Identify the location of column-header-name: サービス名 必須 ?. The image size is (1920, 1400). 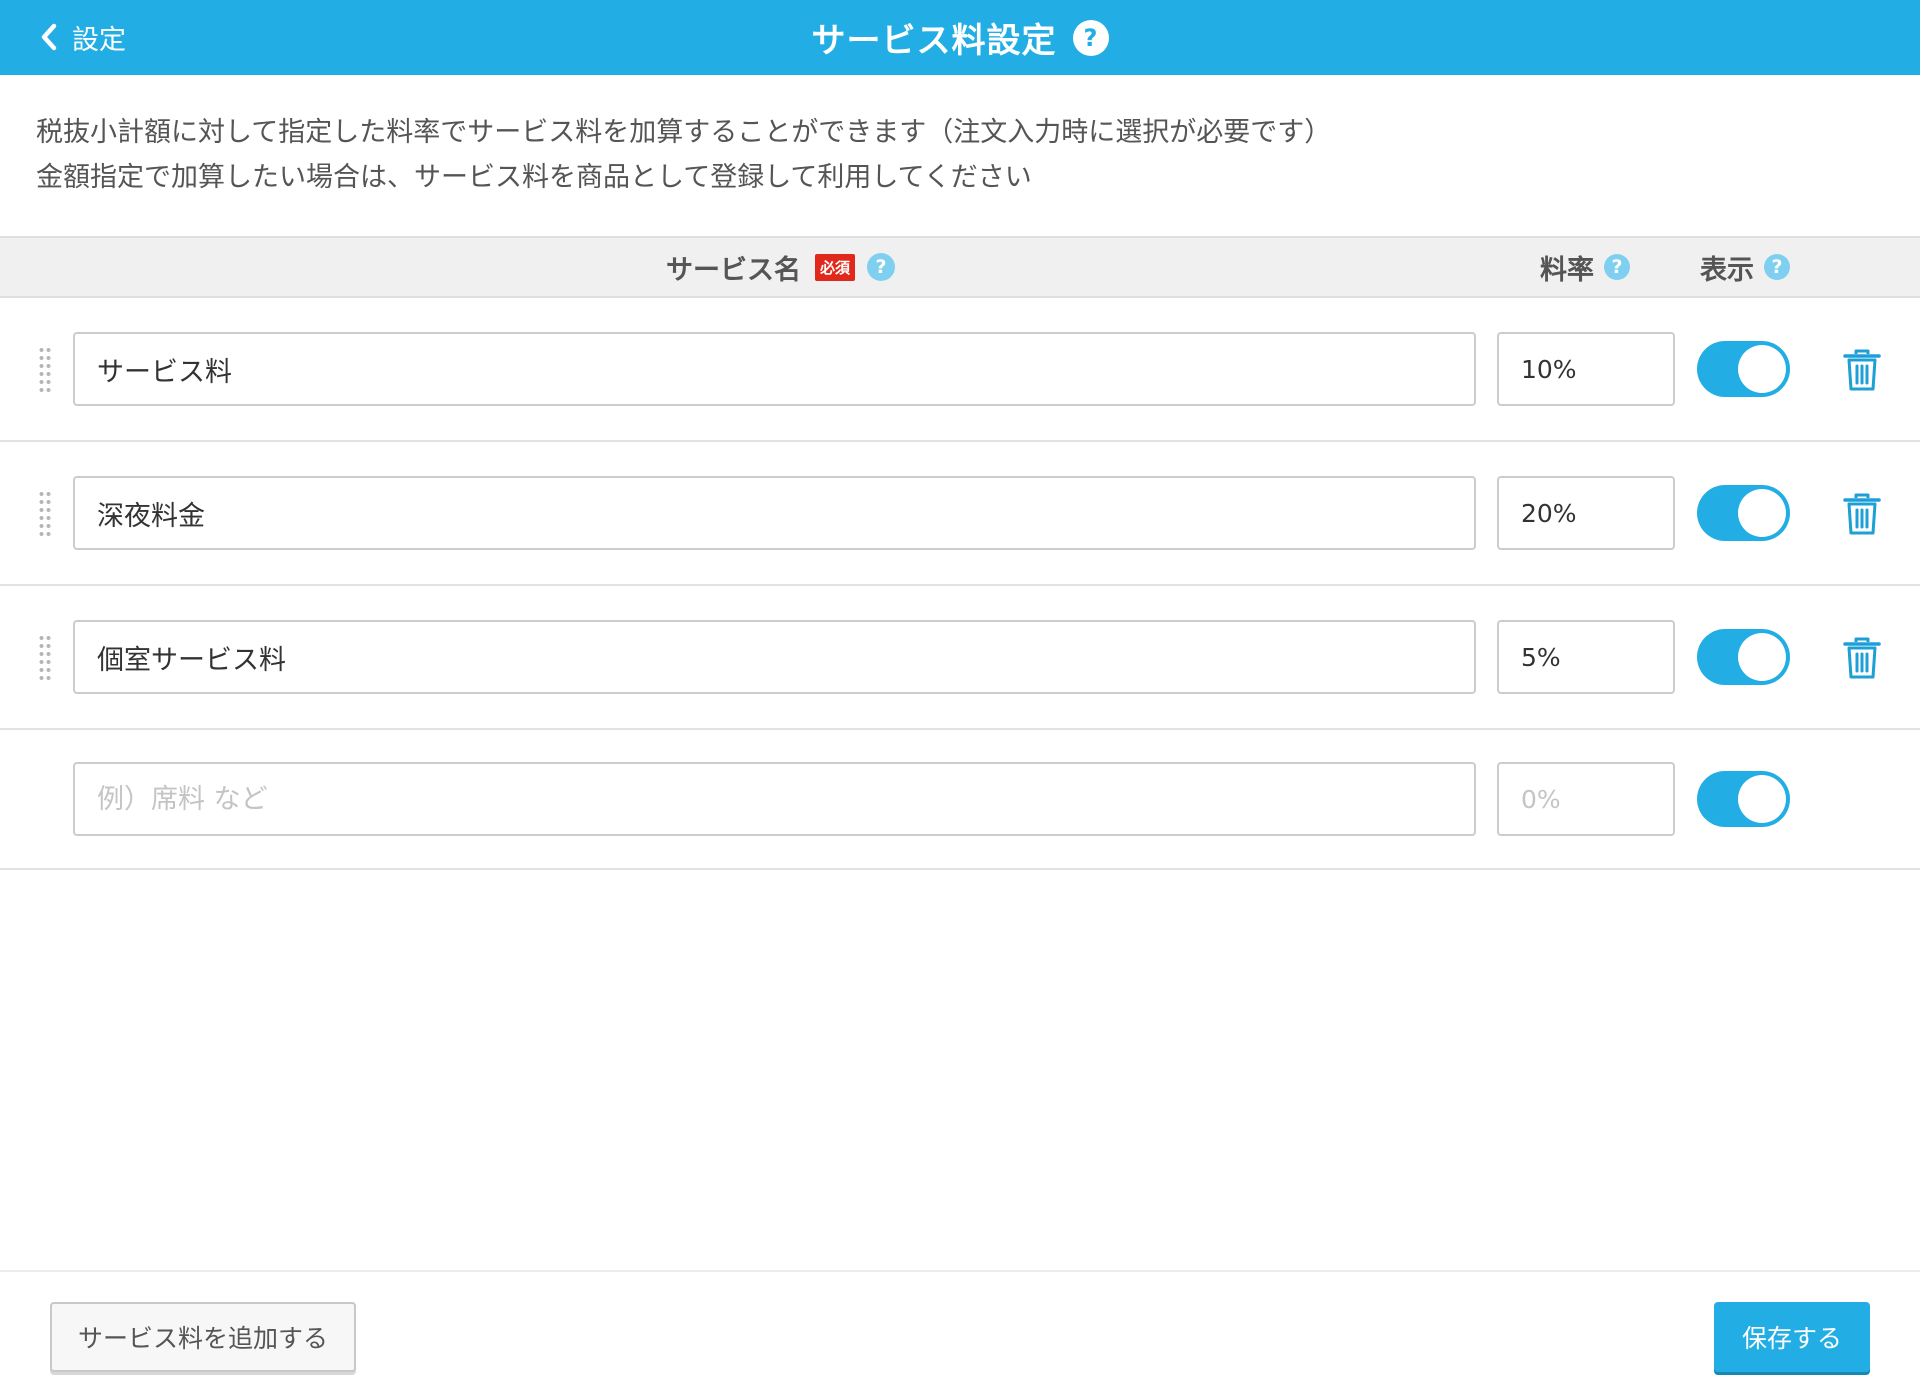
(781, 267).